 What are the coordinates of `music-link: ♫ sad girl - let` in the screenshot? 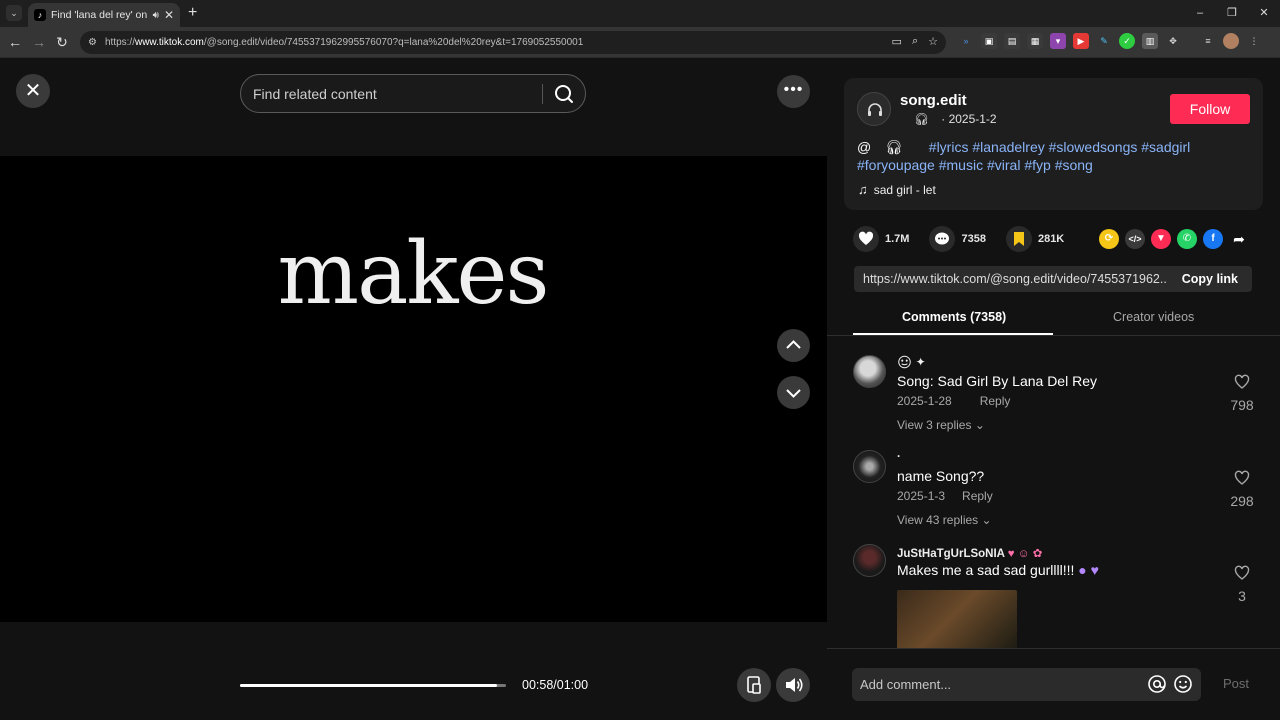 It's located at (897, 189).